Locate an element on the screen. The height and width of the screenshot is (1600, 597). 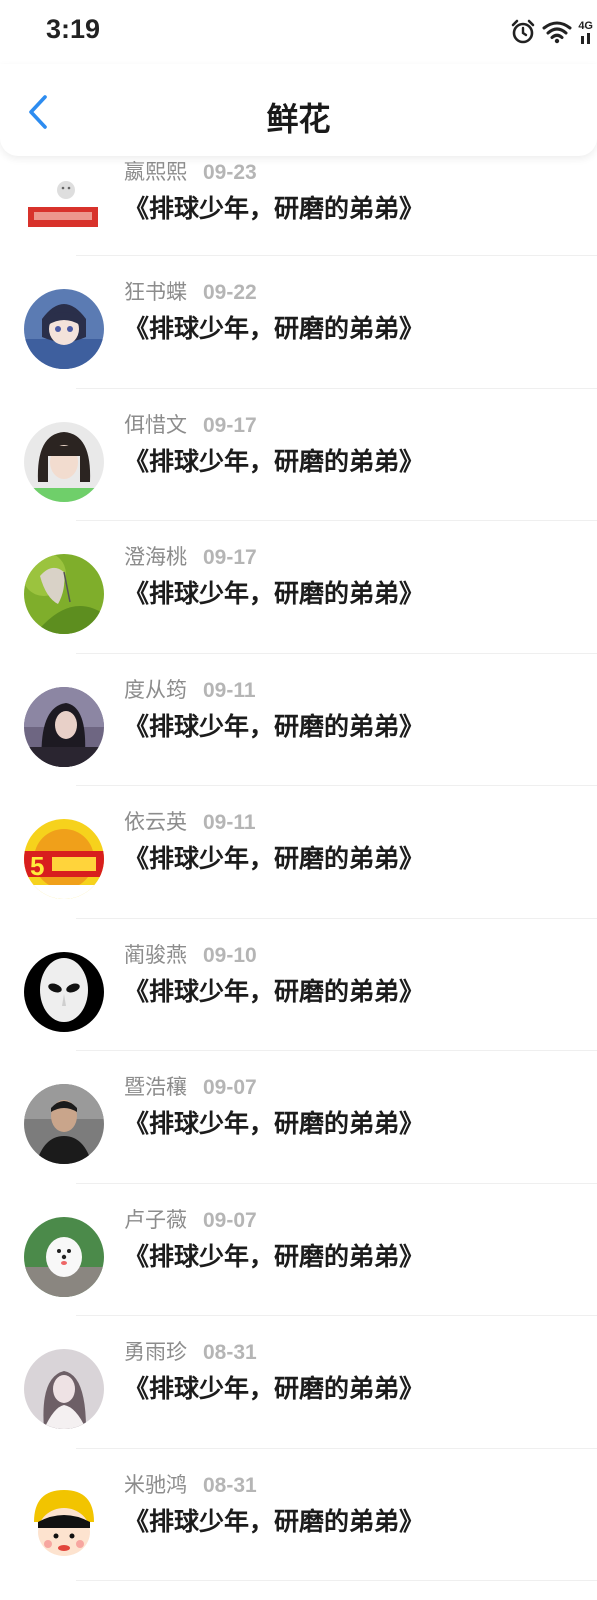
sender-name: 卢子薇 is located at coordinates (155, 1219).